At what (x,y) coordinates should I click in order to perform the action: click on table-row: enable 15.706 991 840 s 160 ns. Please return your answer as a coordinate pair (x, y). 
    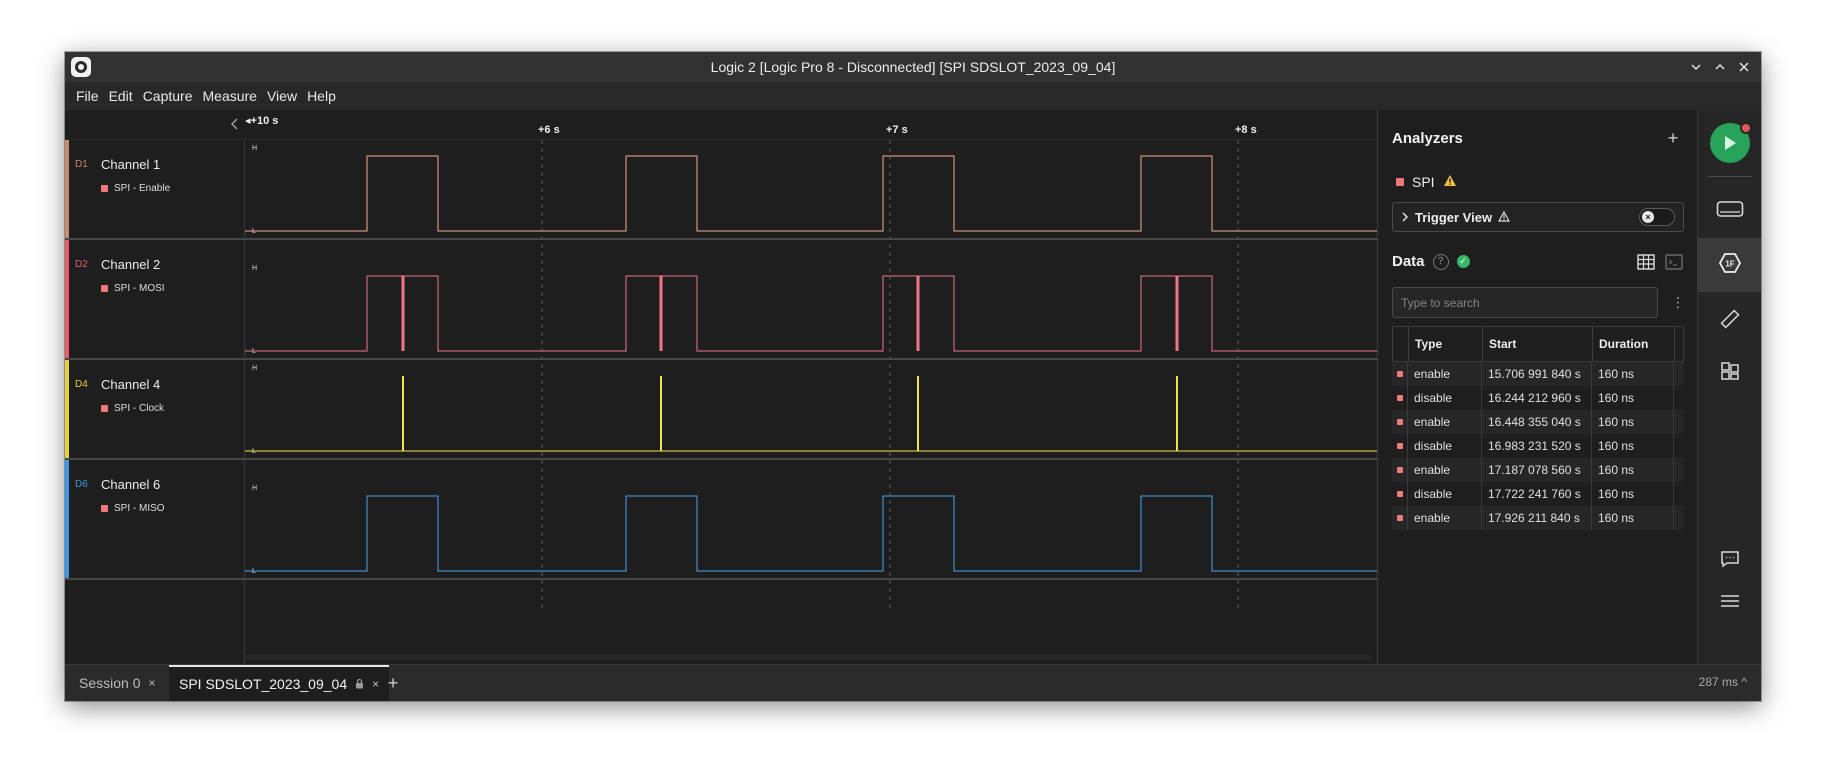
    Looking at the image, I should click on (1538, 374).